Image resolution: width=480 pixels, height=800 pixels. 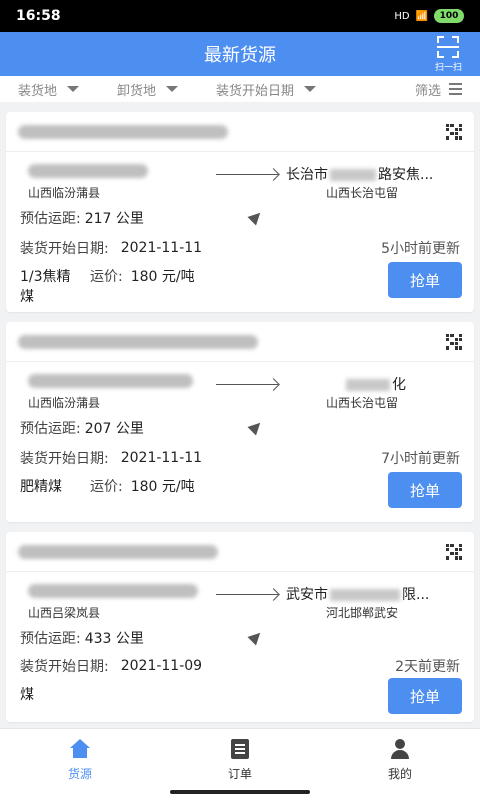 I want to click on bottom-tab-bar: 货源 订单 我的, so click(x=240, y=764).